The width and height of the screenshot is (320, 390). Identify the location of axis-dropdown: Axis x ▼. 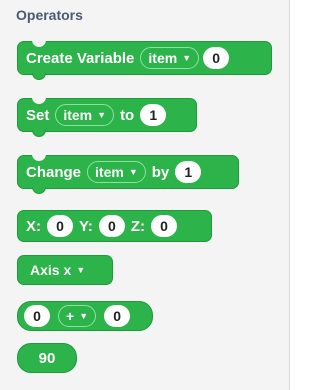
(58, 270).